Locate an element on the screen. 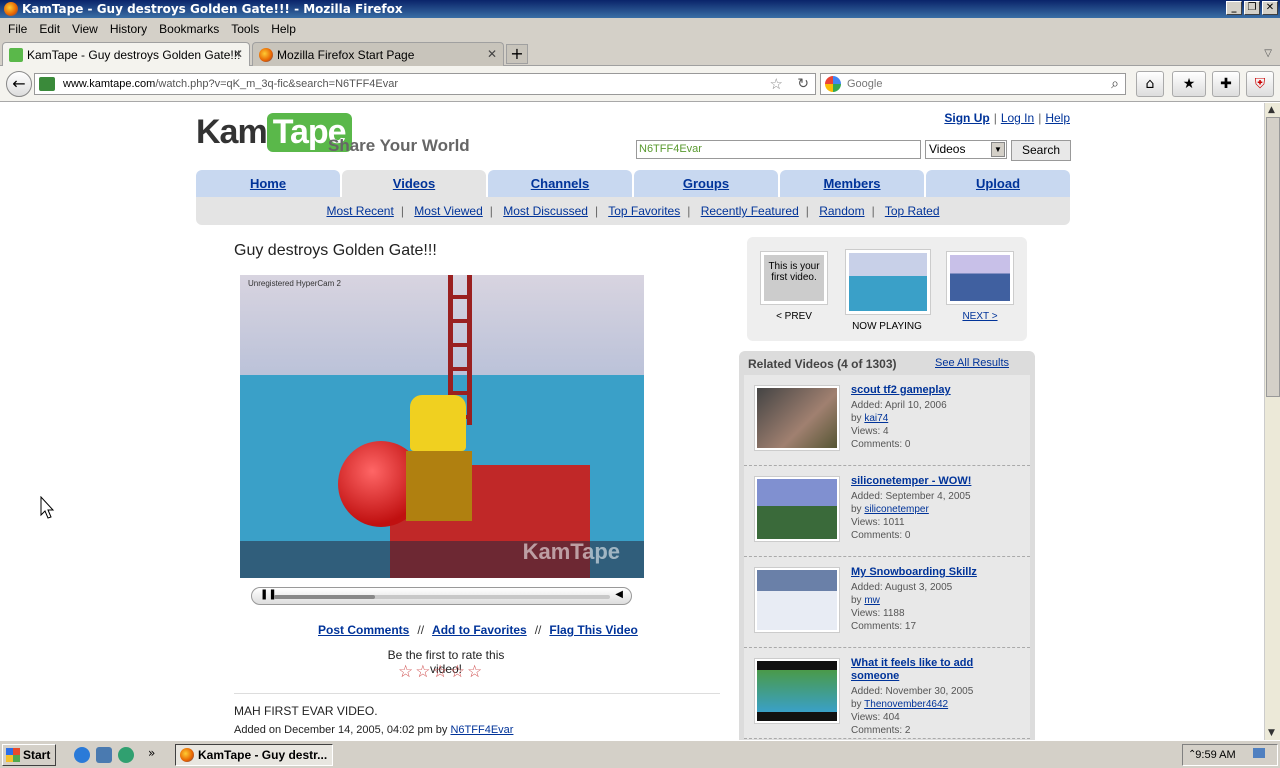  subnav-random: Random is located at coordinates (841, 211).